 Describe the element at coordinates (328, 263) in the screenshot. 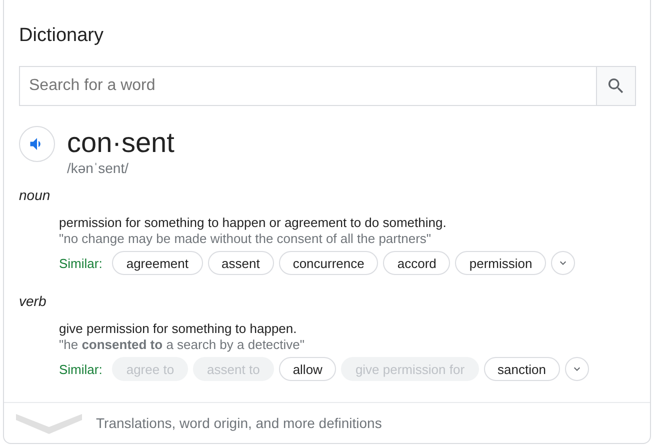

I see `synonym-chip: concurrence` at that location.